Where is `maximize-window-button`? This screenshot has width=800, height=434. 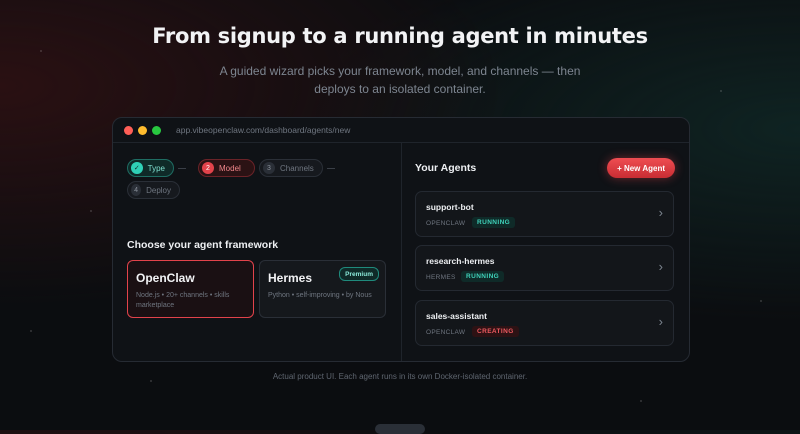 maximize-window-button is located at coordinates (156, 130).